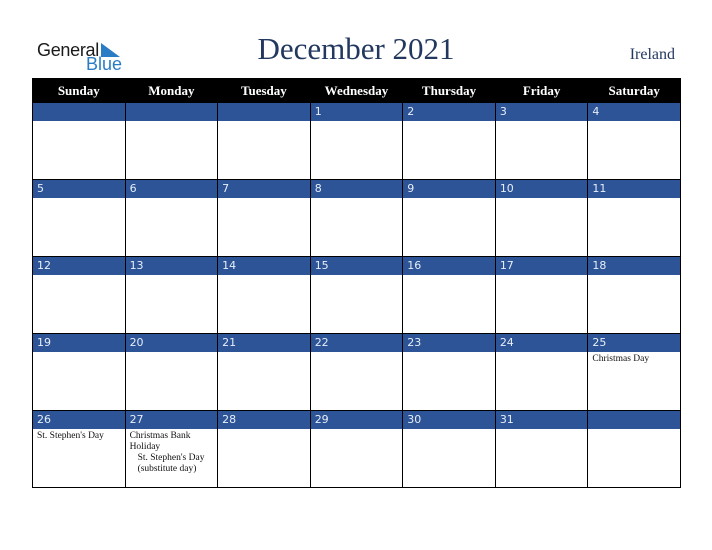 Image resolution: width=712 pixels, height=550 pixels. I want to click on weekday-header: Friday, so click(541, 90).